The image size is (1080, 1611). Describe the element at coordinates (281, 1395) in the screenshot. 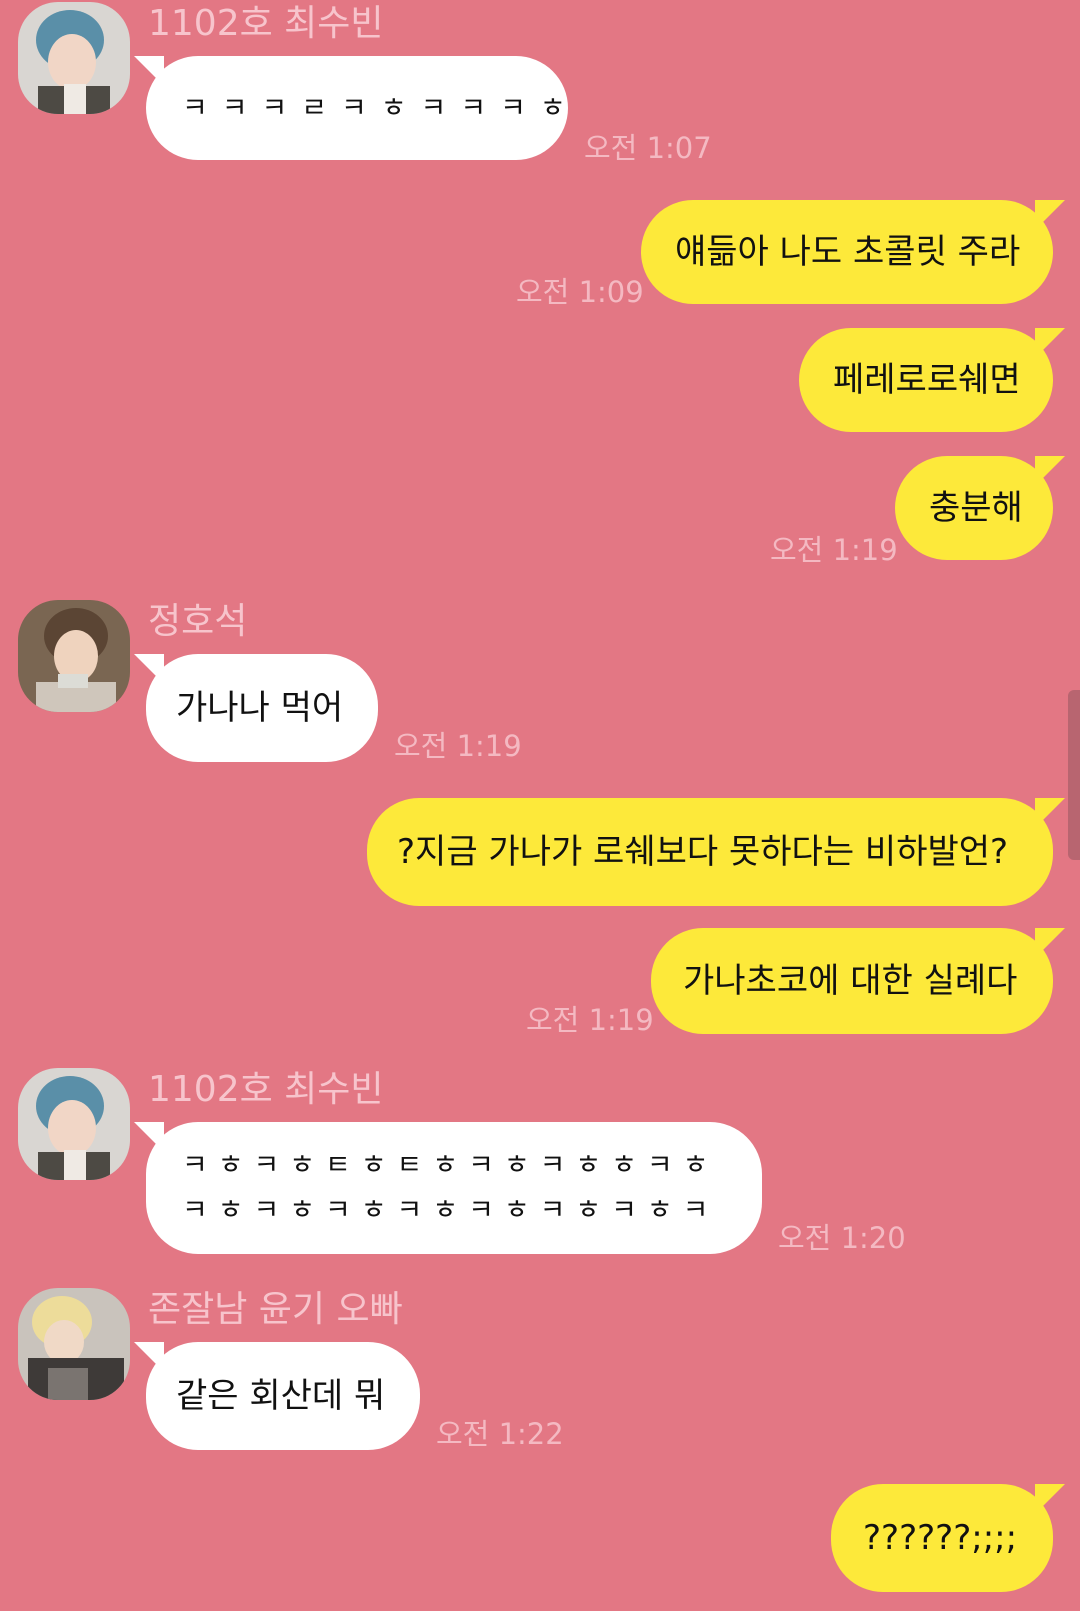

I see `message-text: 같은 회산데 뭐` at that location.